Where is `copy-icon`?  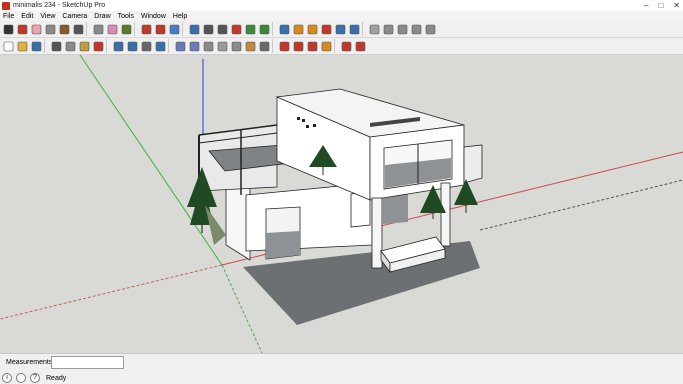
copy-icon is located at coordinates (70, 46).